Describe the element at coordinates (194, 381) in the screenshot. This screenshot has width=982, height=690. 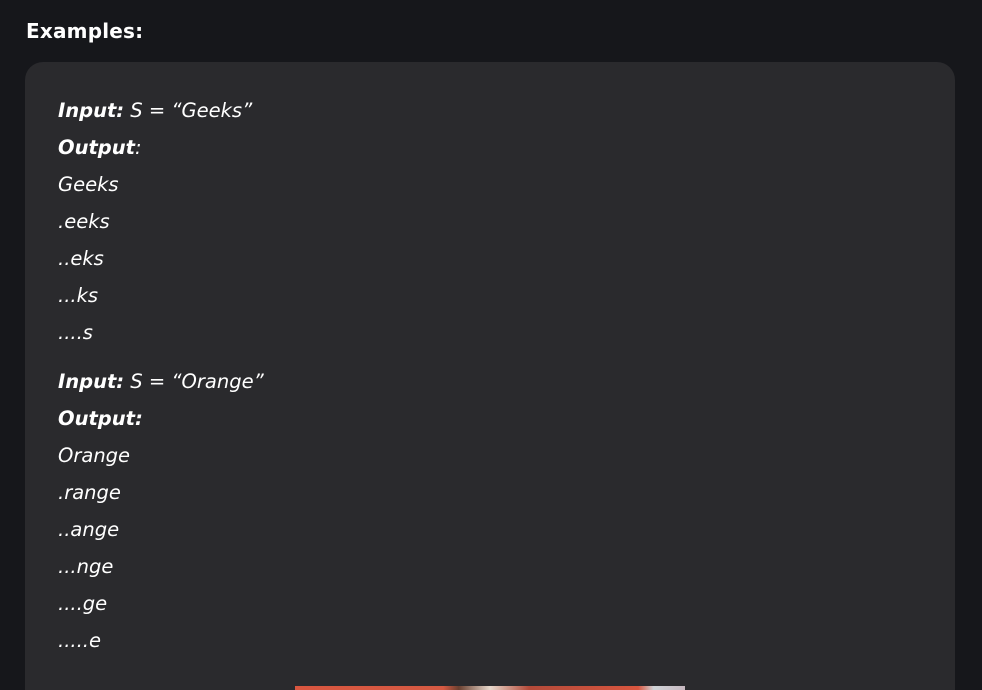
I see `input-value: S = “Orange”` at that location.